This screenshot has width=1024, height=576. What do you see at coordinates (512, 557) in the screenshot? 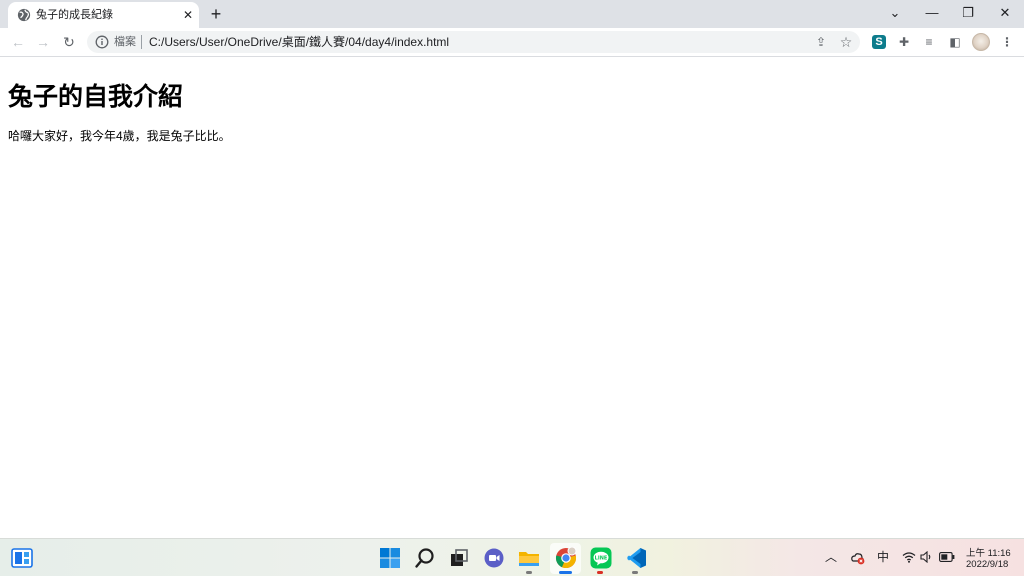
I see `taskbar: LINE ︿ 中 上午 11:16 2022/9/18` at bounding box center [512, 557].